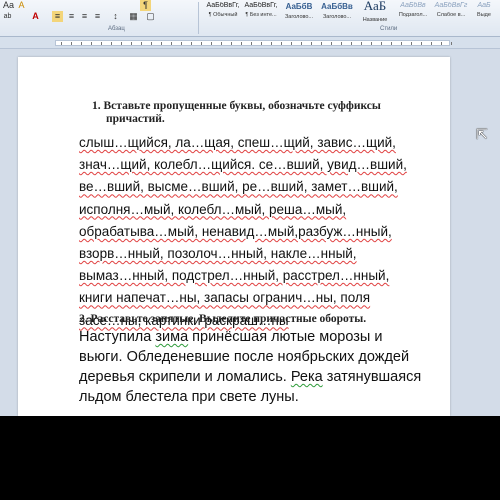 The width and height of the screenshot is (500, 500). Describe the element at coordinates (145, 5) in the screenshot. I see `show-marks-button: ¶` at that location.